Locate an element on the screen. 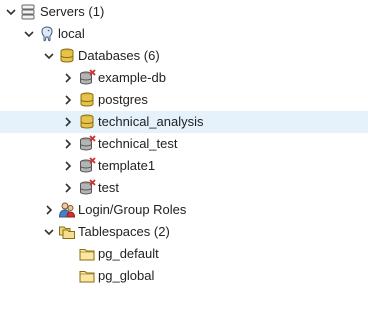  servers-icon is located at coordinates (28, 12).